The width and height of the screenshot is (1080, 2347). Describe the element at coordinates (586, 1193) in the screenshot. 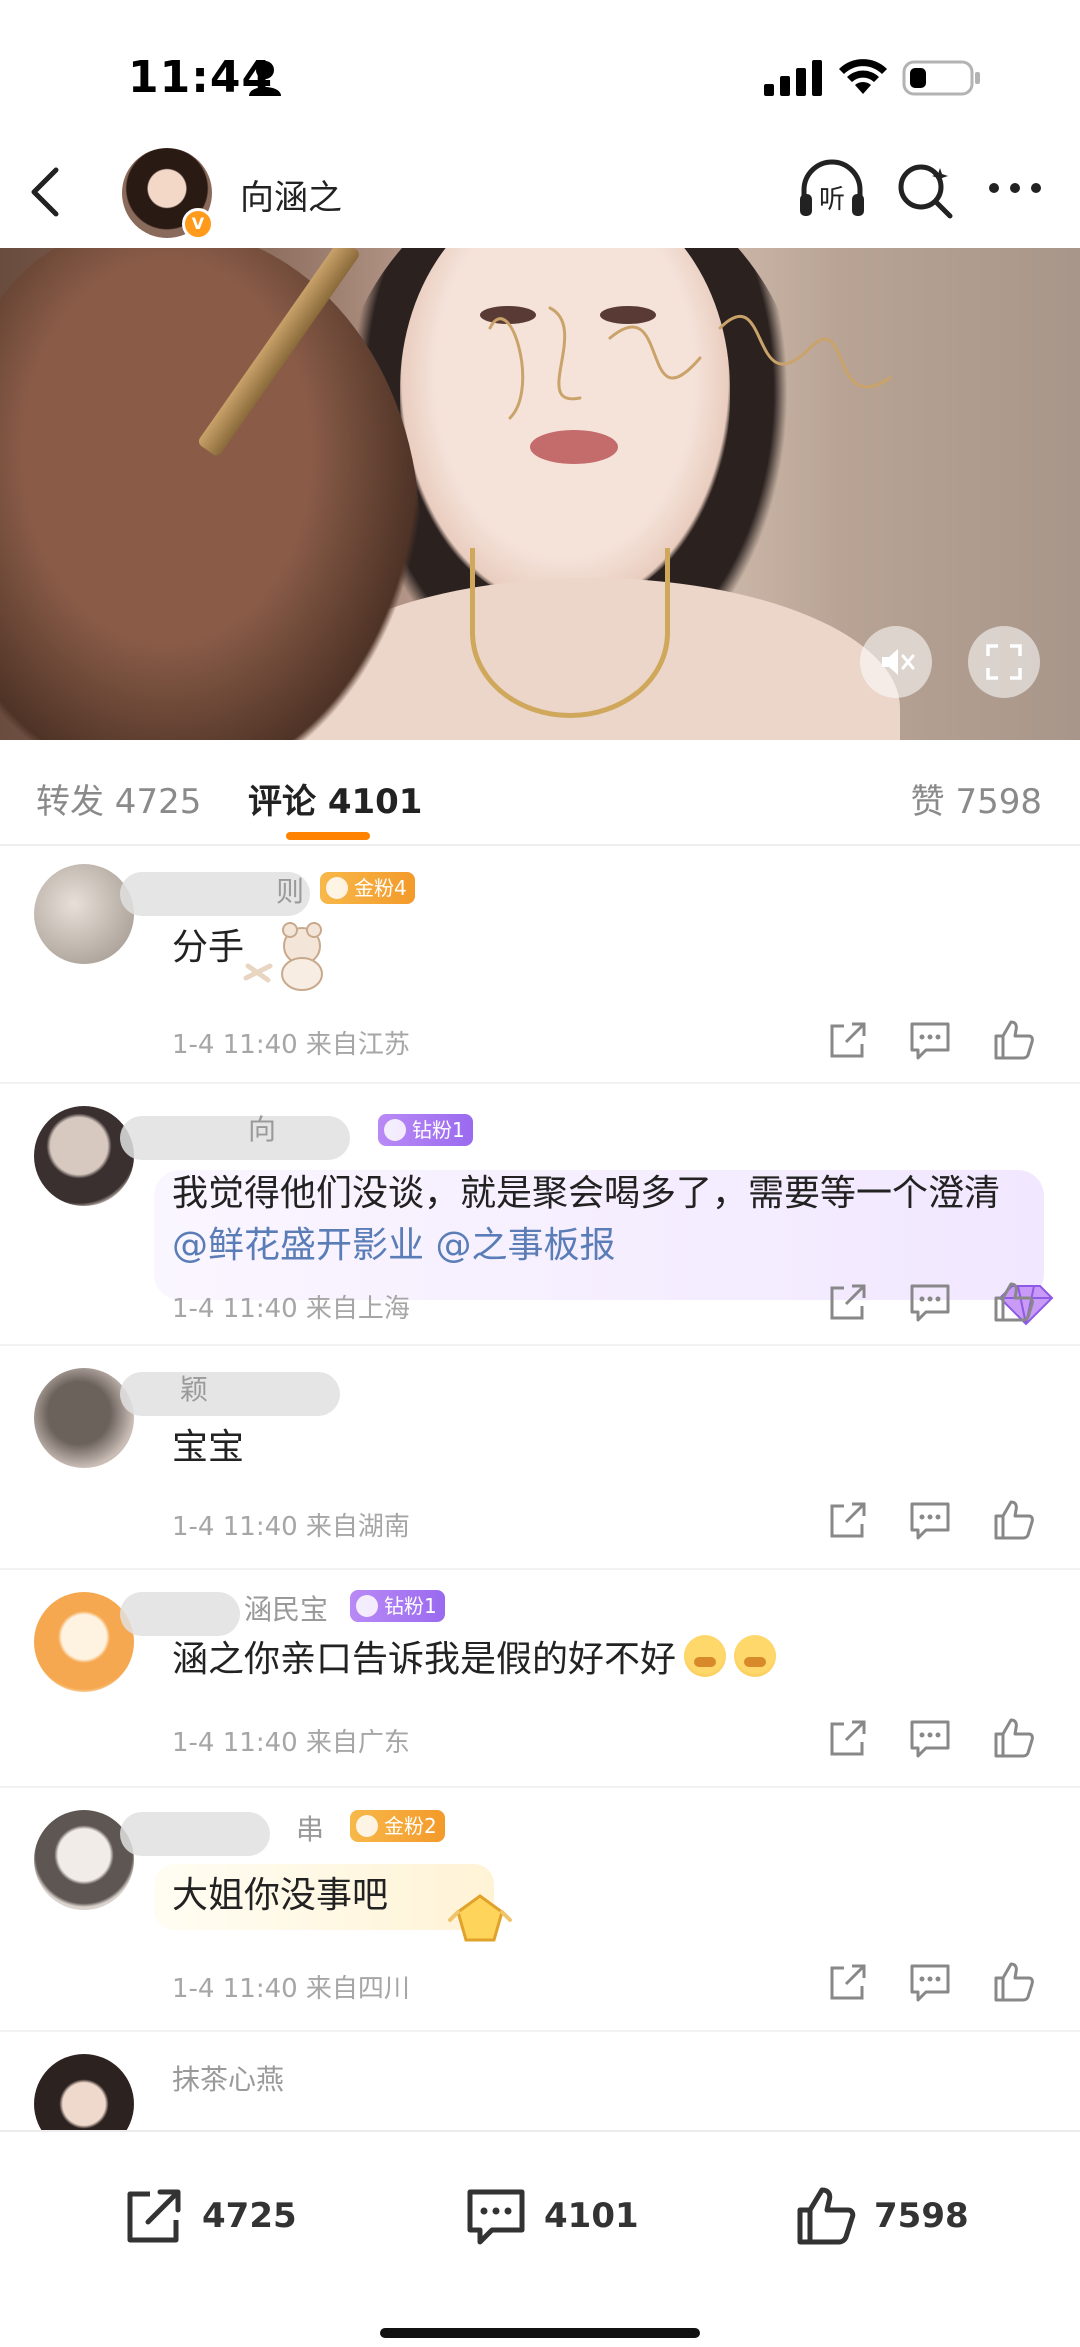

I see `comment-body: 我觉得他们没谈，就是聚会喝多了，需要等一个澄清` at that location.